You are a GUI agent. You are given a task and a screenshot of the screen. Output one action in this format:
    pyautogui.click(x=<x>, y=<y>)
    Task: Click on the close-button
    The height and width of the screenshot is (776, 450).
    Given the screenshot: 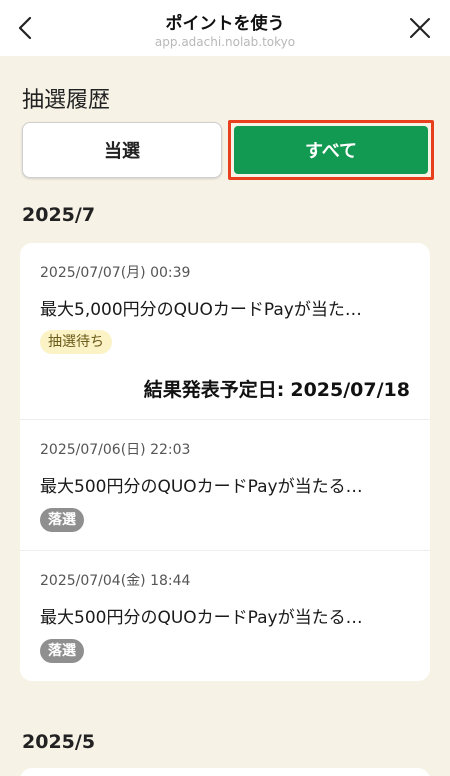 What is the action you would take?
    pyautogui.click(x=420, y=28)
    